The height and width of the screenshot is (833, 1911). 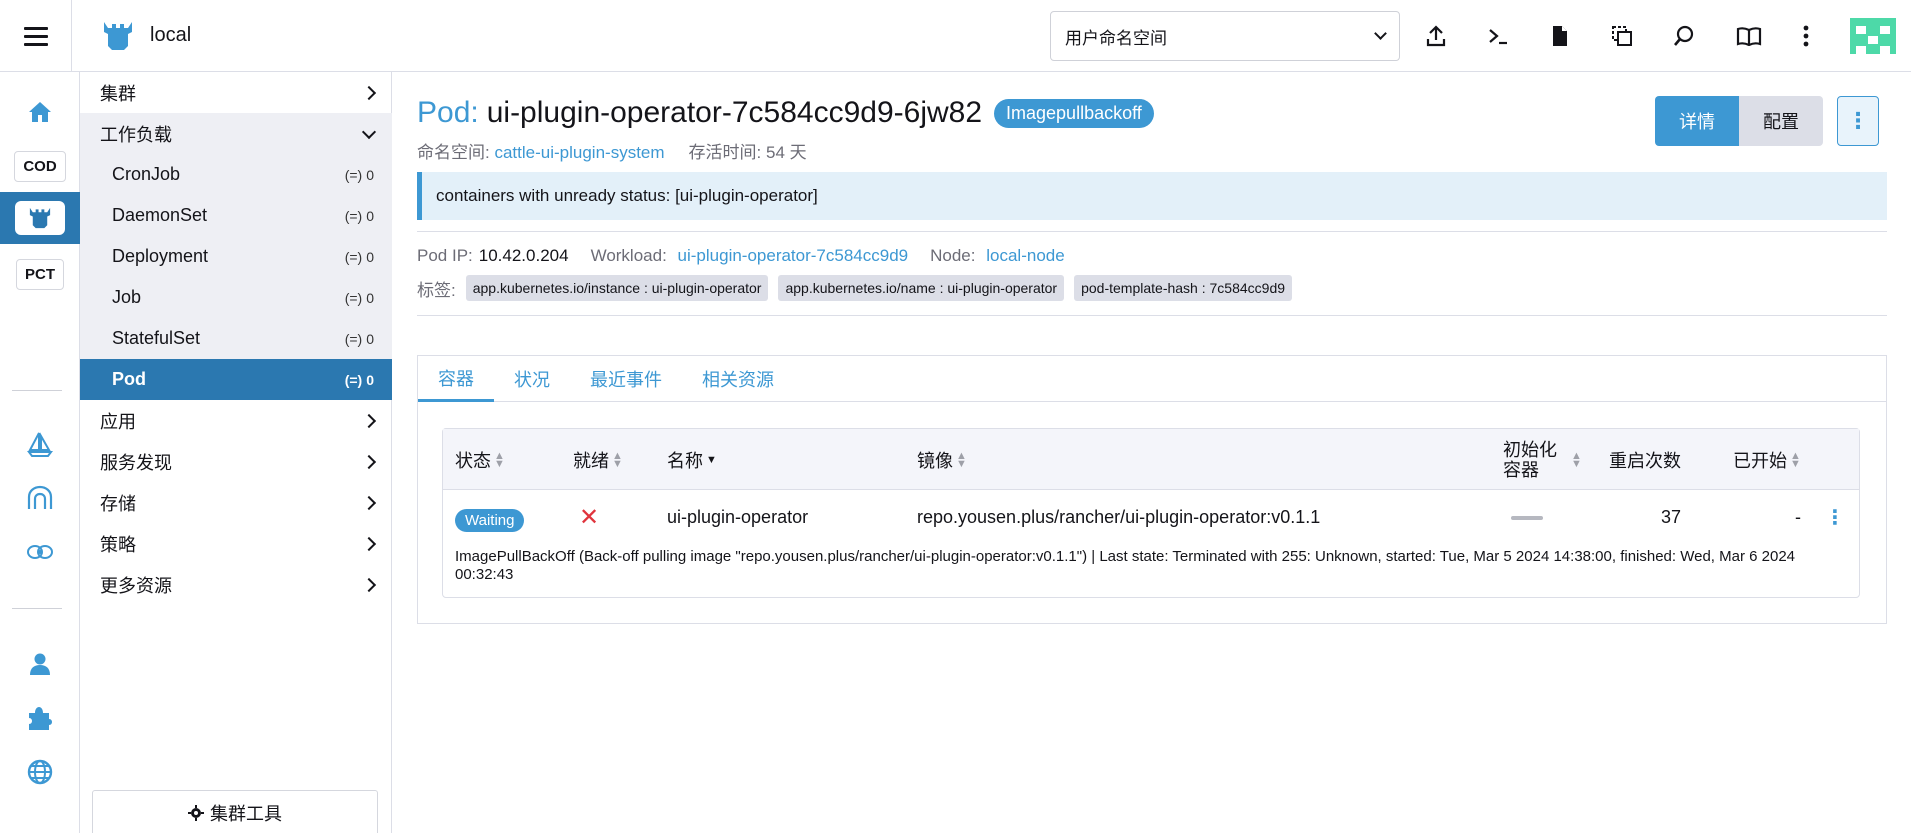 I want to click on tab-recent-events: 最近事件, so click(x=626, y=379).